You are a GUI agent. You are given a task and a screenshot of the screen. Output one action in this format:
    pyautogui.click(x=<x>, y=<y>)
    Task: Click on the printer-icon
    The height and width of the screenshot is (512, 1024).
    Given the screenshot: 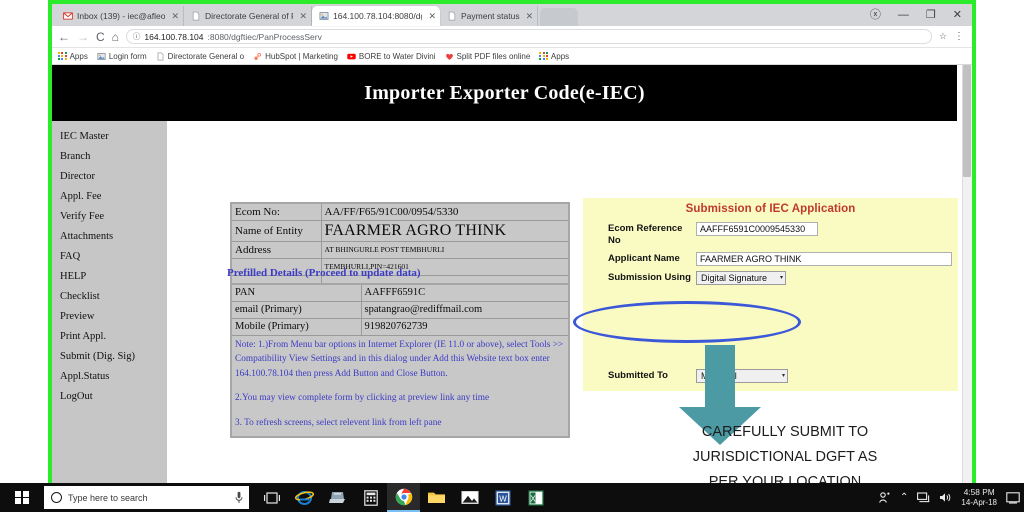 What is the action you would take?
    pyautogui.click(x=337, y=497)
    